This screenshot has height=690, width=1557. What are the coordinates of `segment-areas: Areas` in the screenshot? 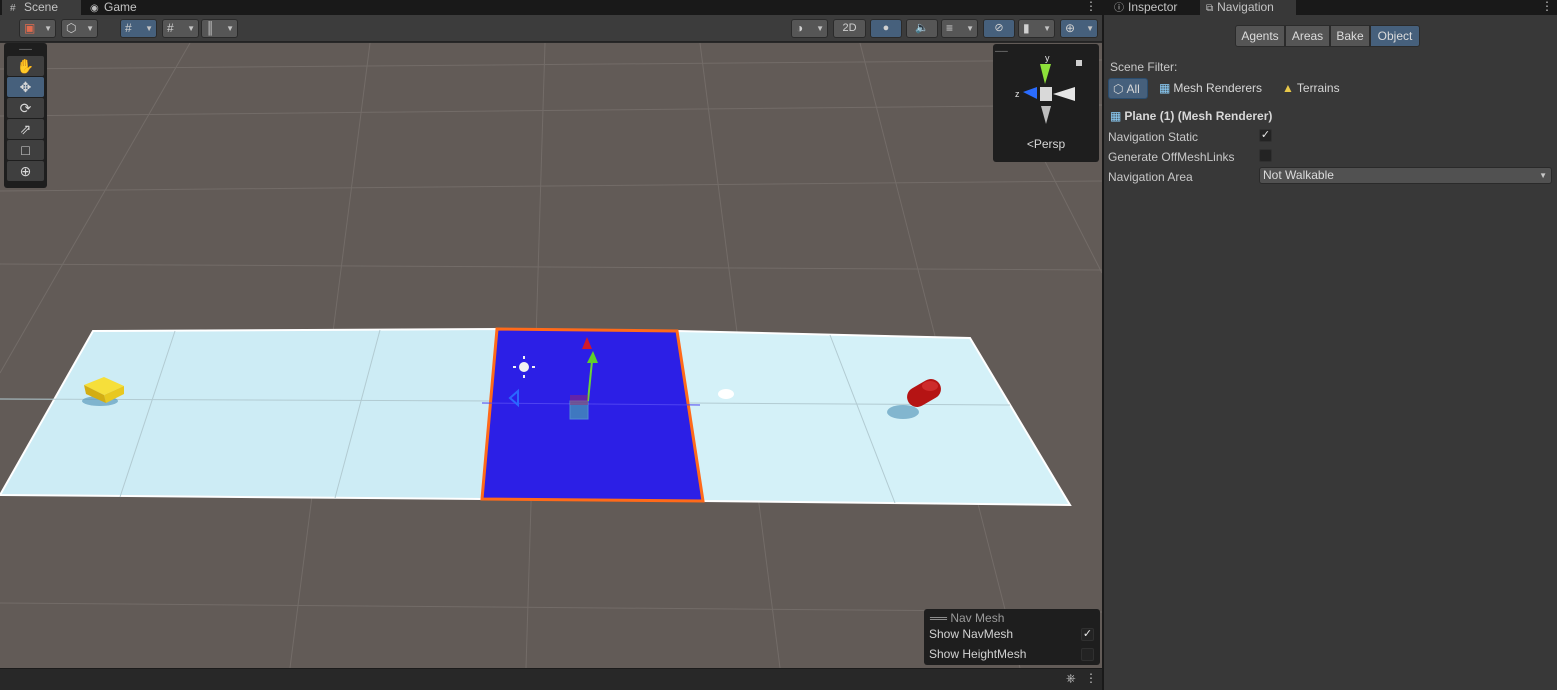 It's located at (1307, 36).